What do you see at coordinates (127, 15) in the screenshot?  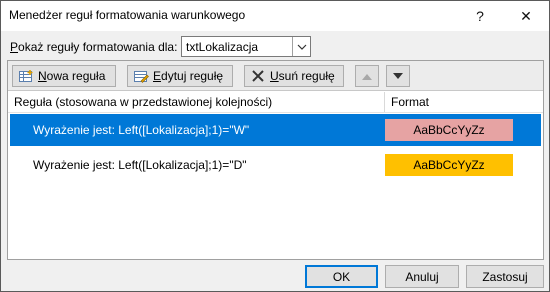 I see `window-title: Menedżer reguł formatowania warunkowego` at bounding box center [127, 15].